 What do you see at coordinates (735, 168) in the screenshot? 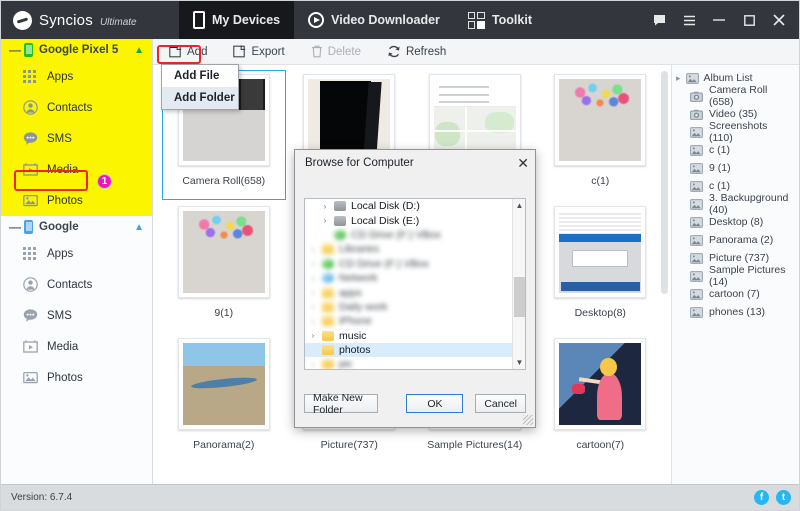
I see `album-list-item-9-1: 9 (1)` at bounding box center [735, 168].